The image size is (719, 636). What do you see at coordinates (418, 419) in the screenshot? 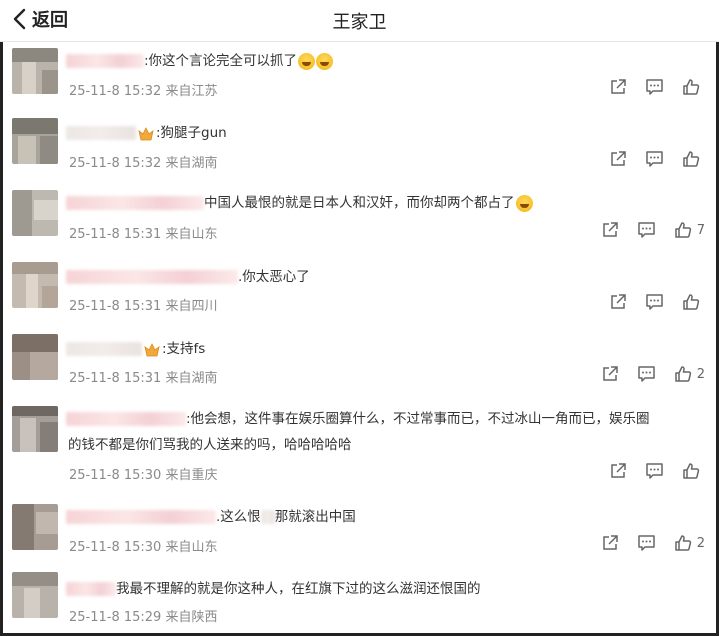
I see `comment-text: :他会想，这件事在娱乐圈算什么，不过常事而已，不过冰山一角而已，娱乐圈` at bounding box center [418, 419].